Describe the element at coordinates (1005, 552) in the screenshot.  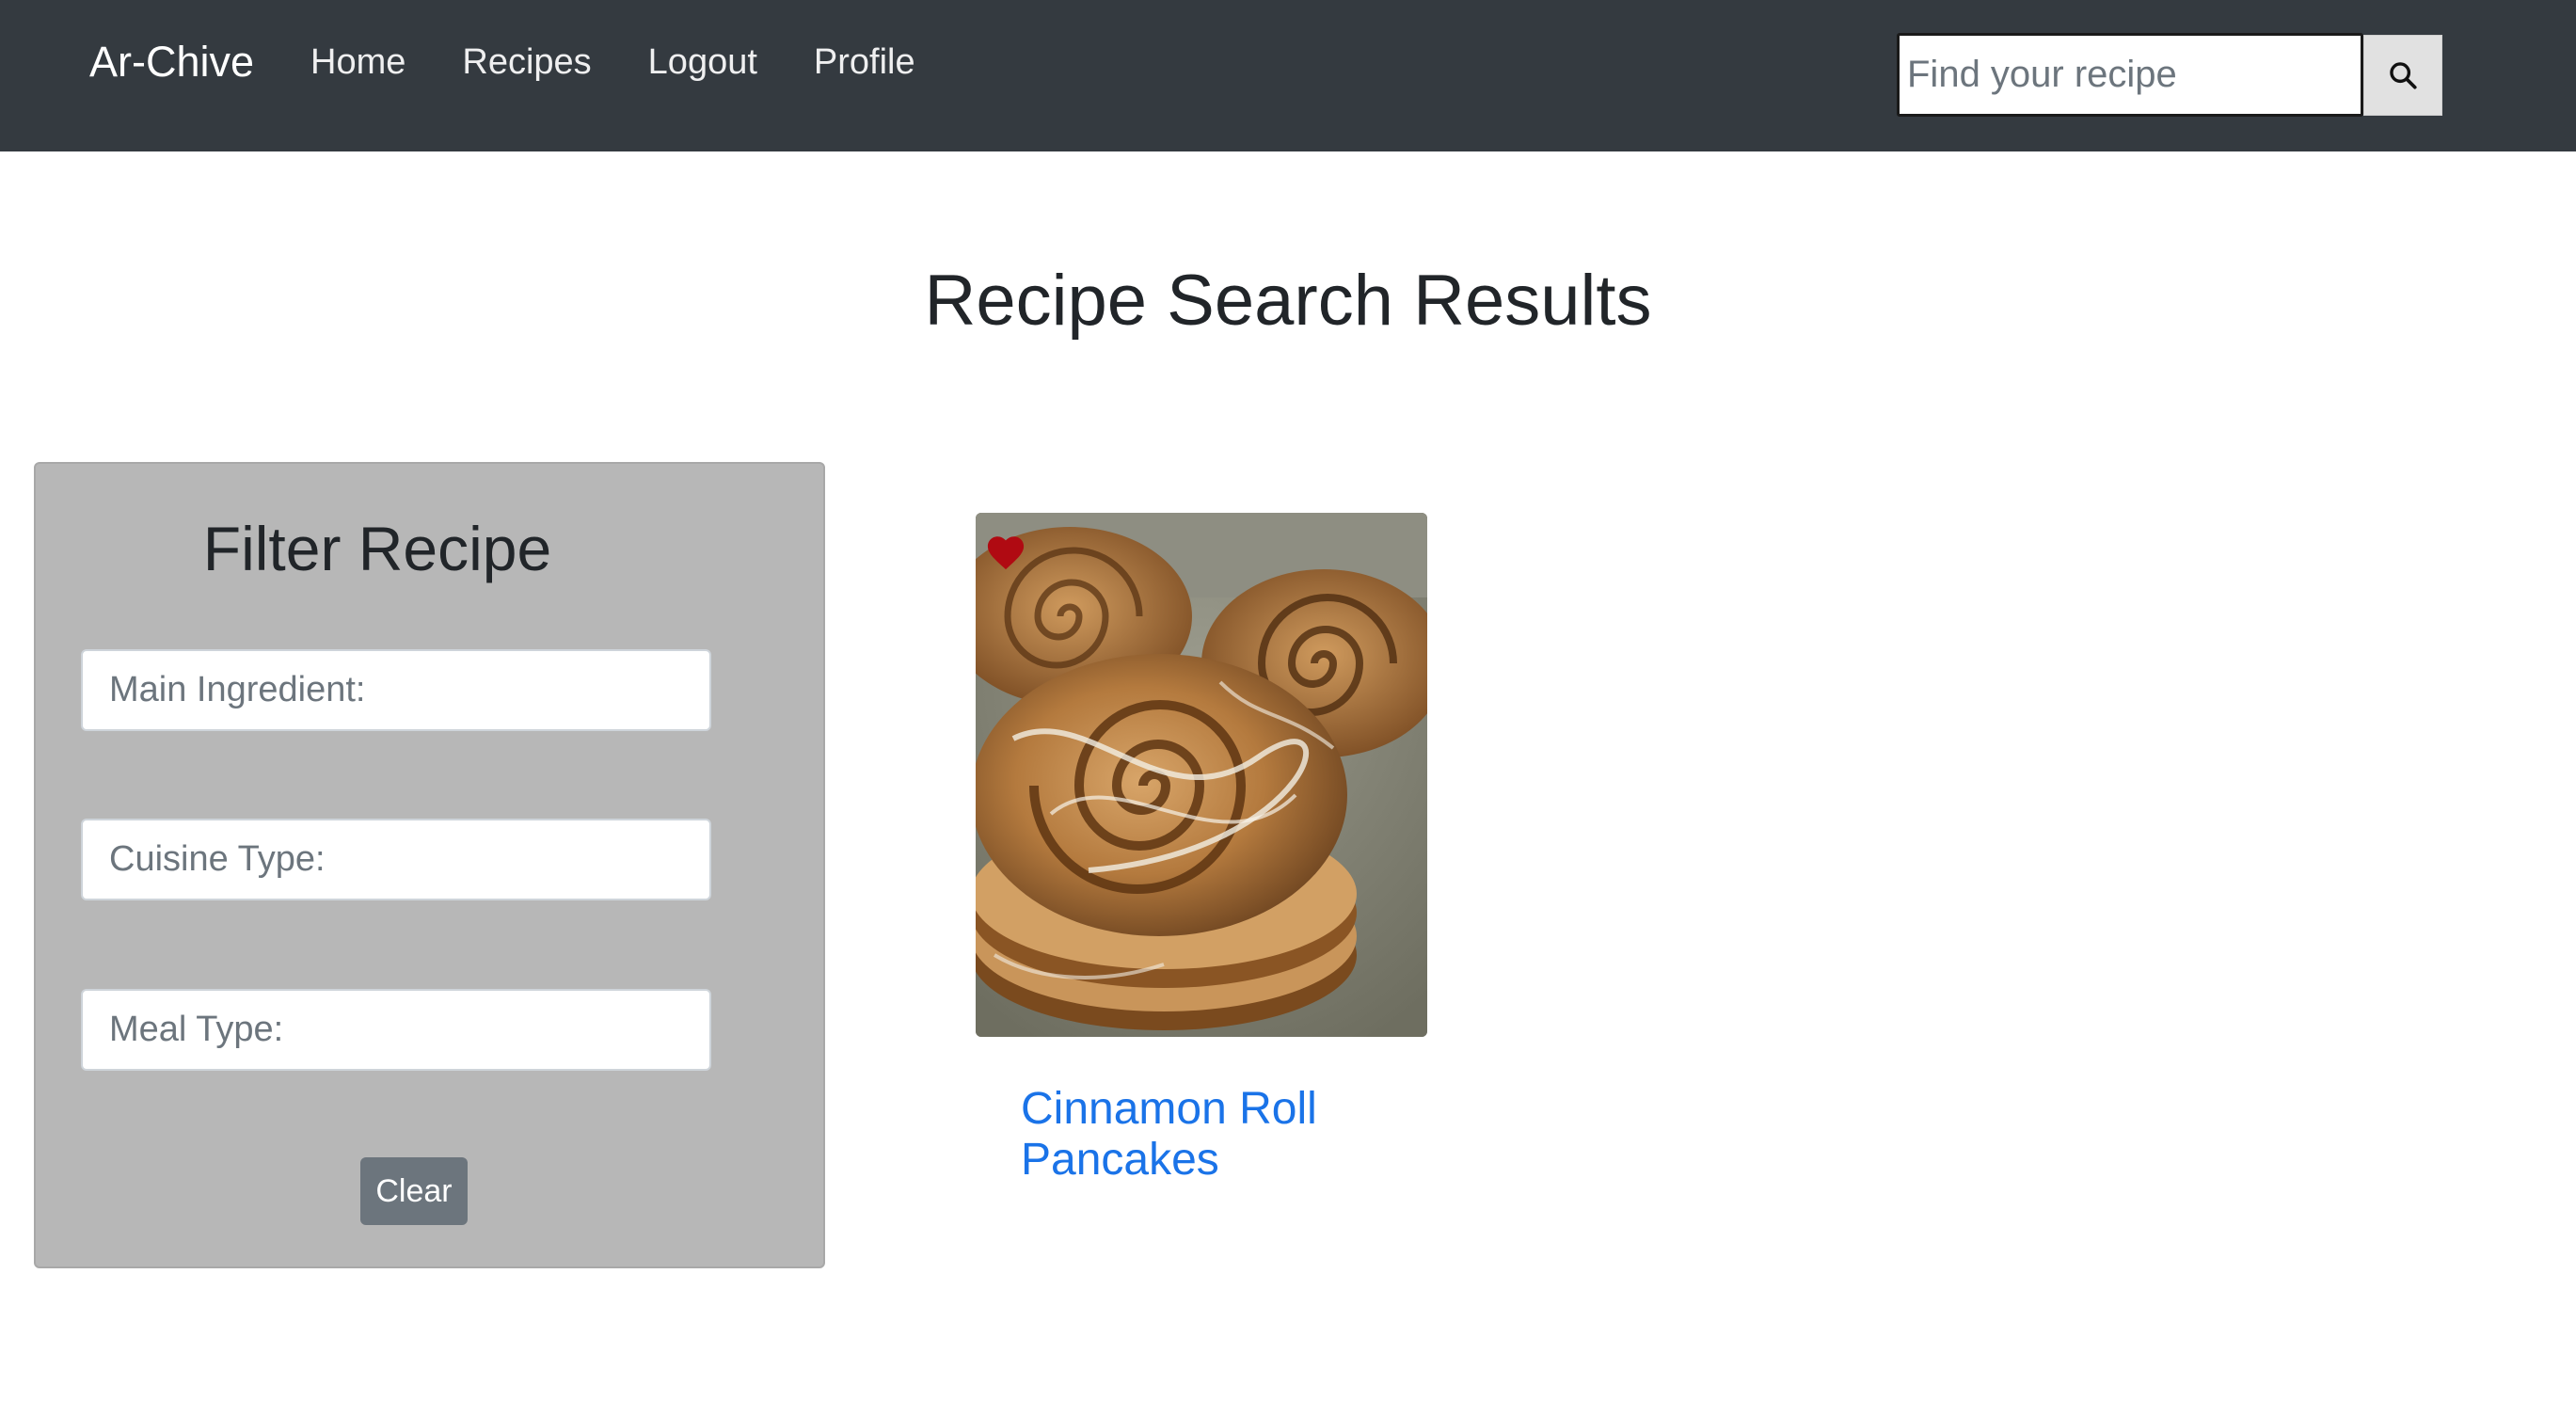
I see `favorite-heart-icon` at that location.